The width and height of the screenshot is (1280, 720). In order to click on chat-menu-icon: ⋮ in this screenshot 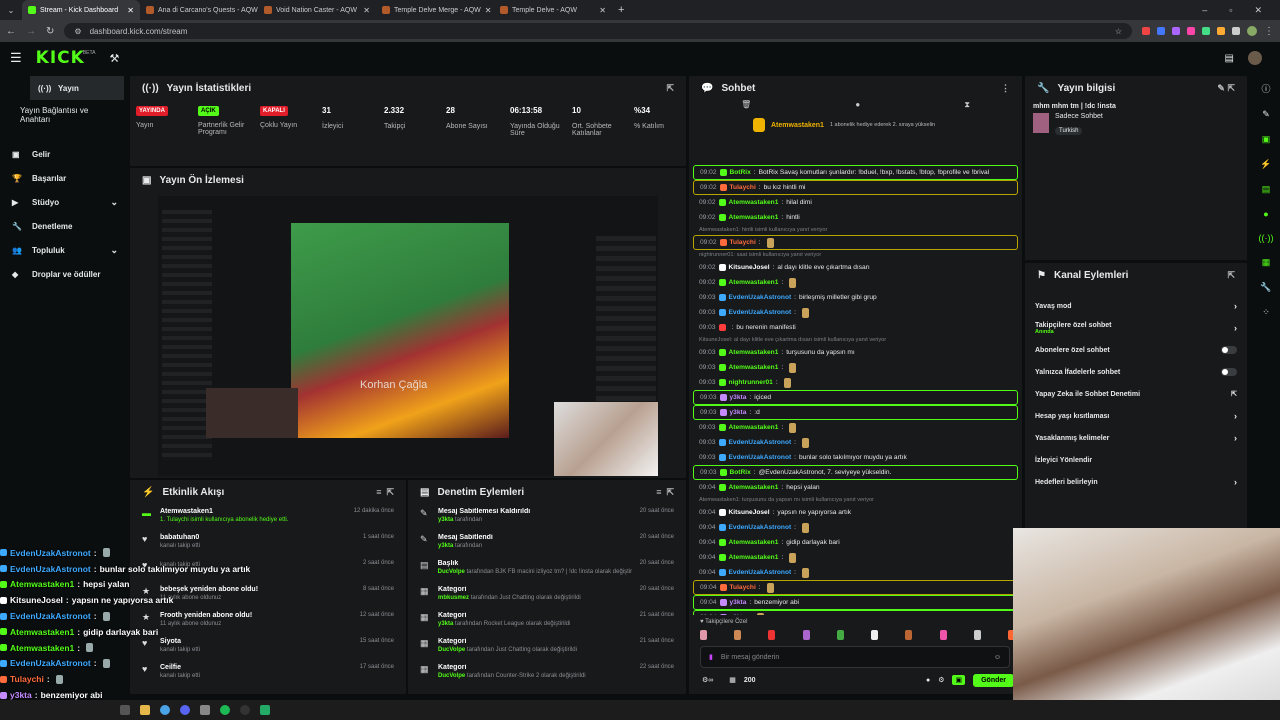, I will do `click(1005, 88)`.